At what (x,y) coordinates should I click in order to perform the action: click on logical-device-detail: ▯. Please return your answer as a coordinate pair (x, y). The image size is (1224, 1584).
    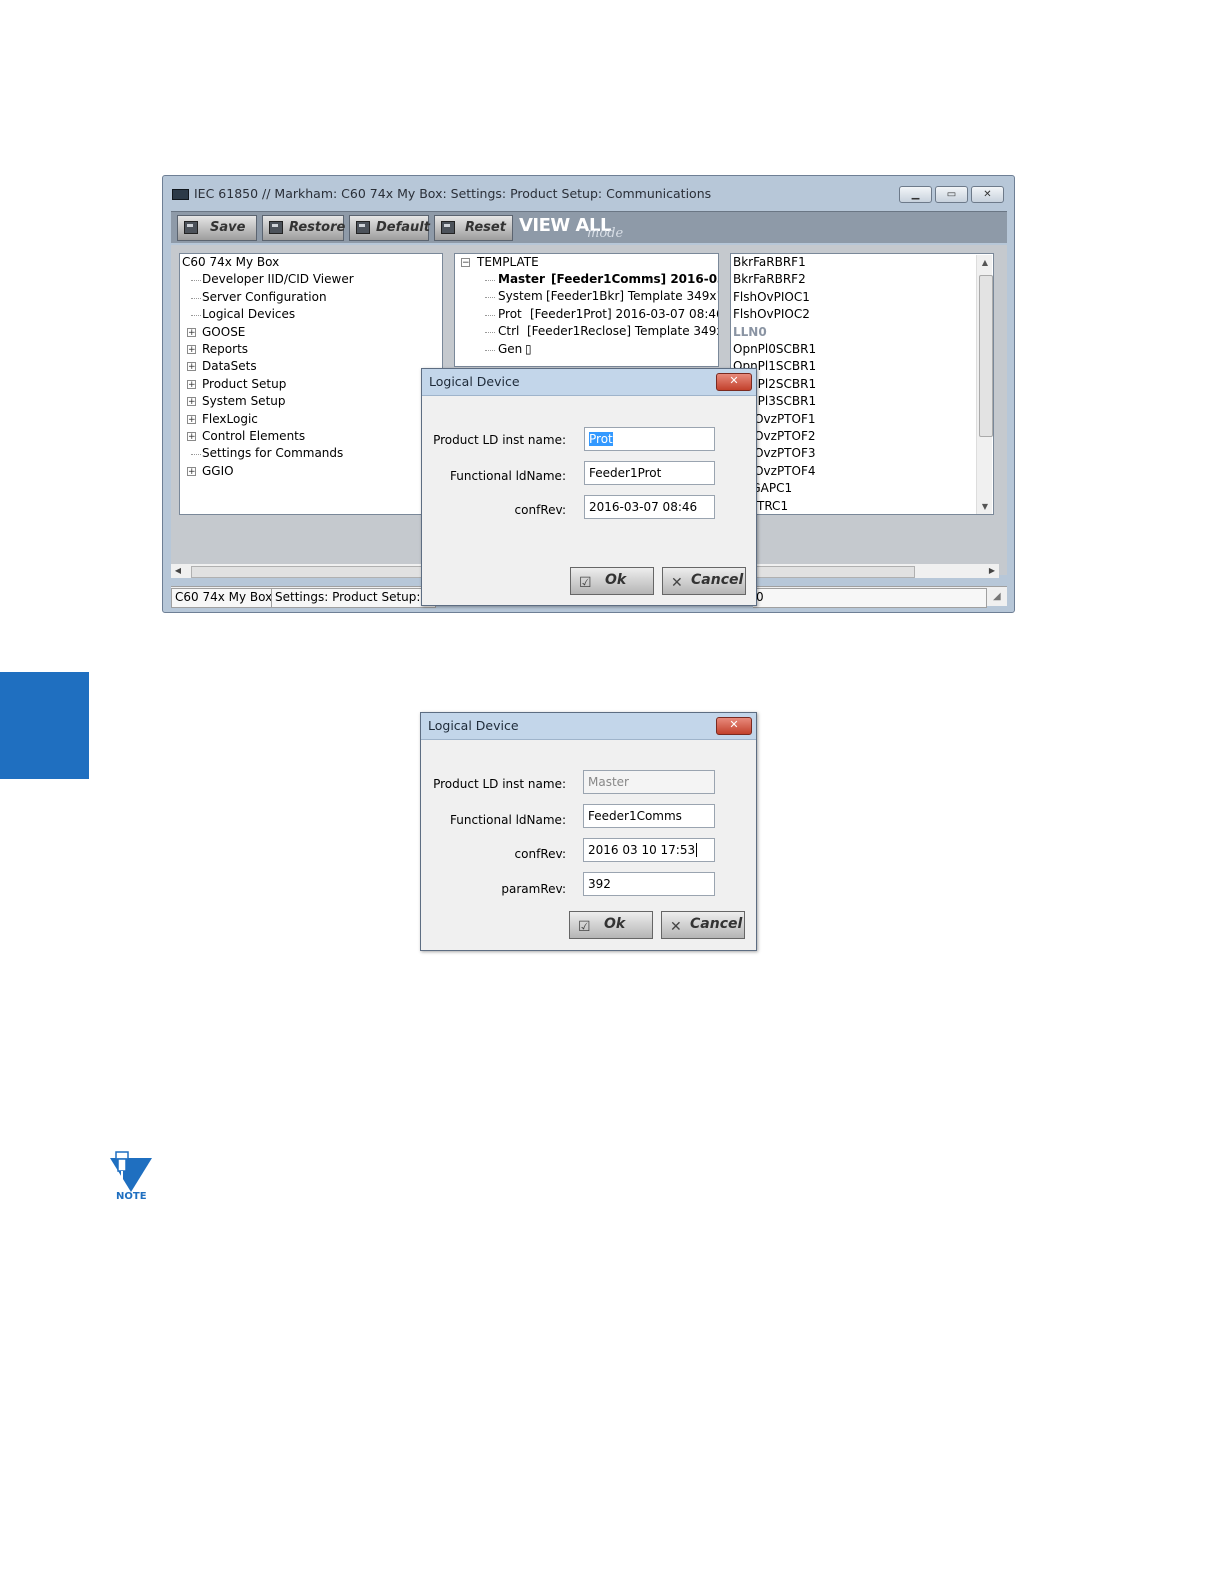
    Looking at the image, I should click on (528, 348).